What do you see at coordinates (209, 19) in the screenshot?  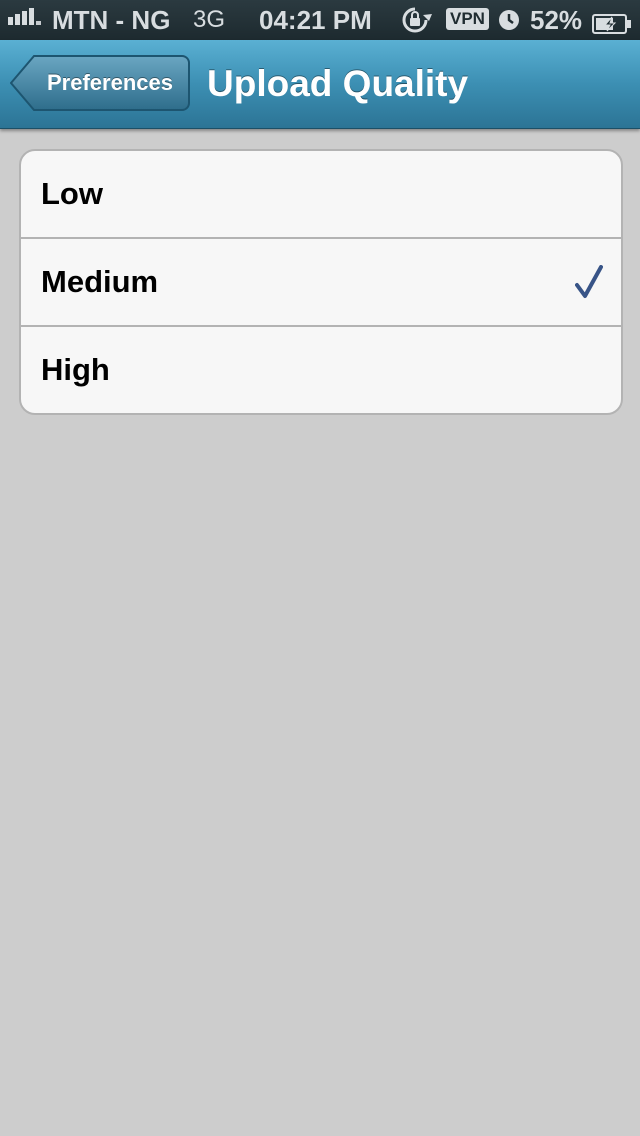 I see `network-type: 3G` at bounding box center [209, 19].